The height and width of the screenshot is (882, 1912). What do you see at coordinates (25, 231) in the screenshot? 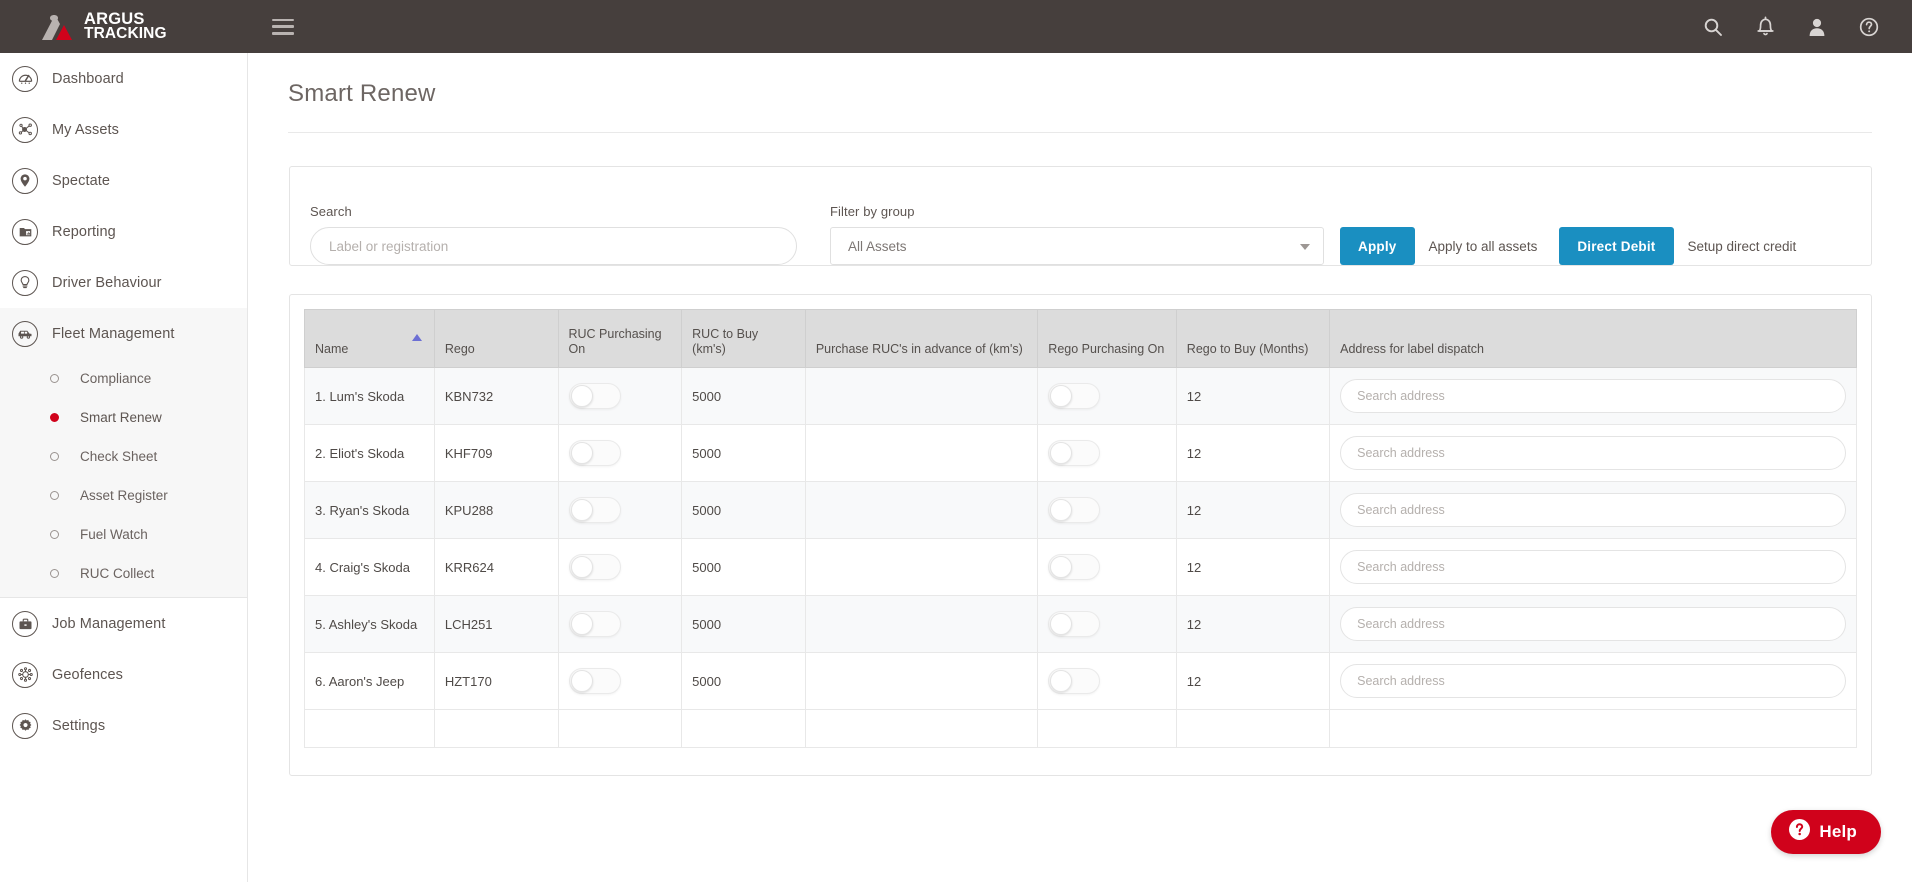
I see `report-icon` at bounding box center [25, 231].